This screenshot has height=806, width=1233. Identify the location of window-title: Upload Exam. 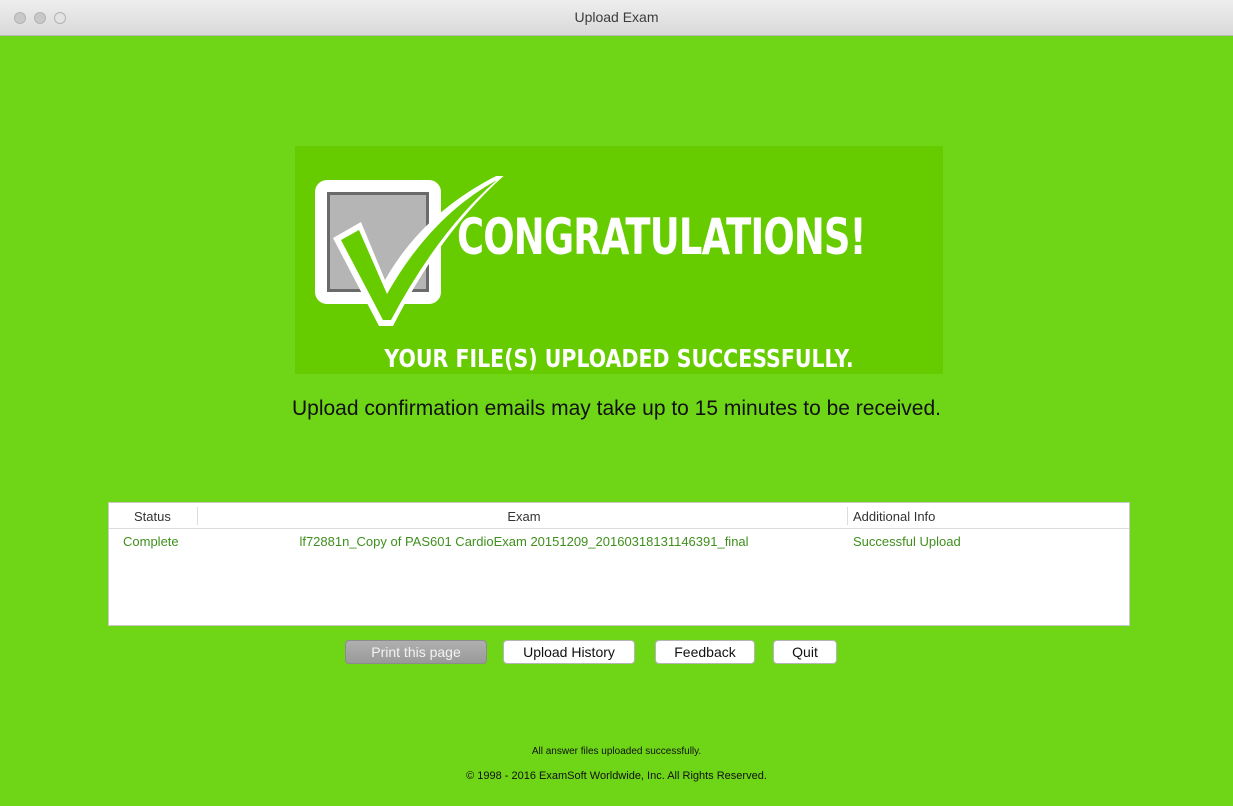
(616, 17).